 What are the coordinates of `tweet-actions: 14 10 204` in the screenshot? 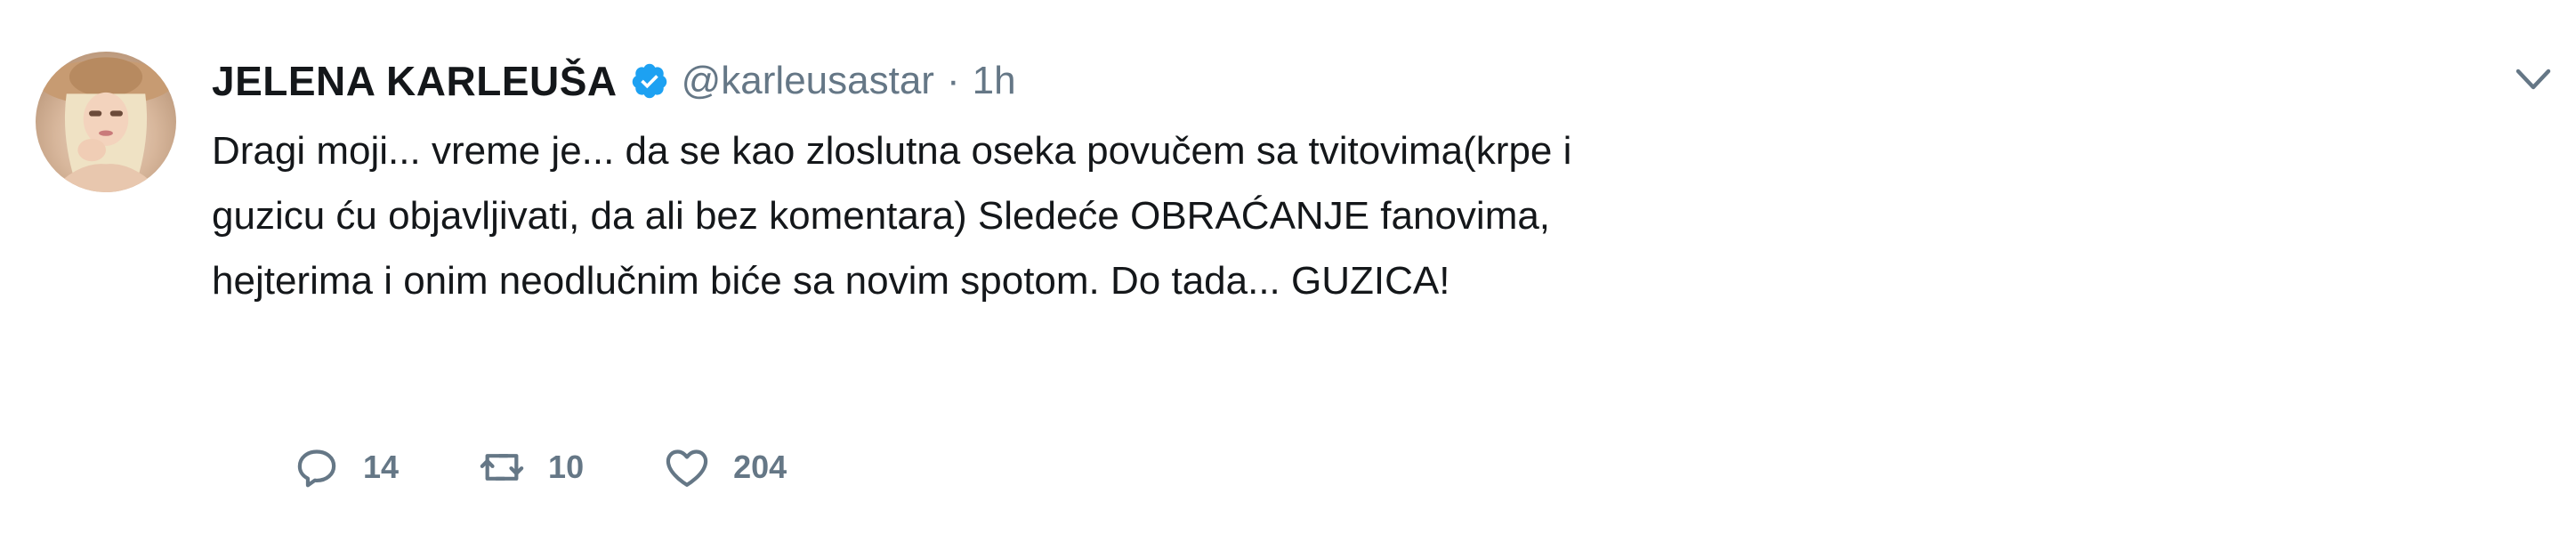 It's located at (578, 467).